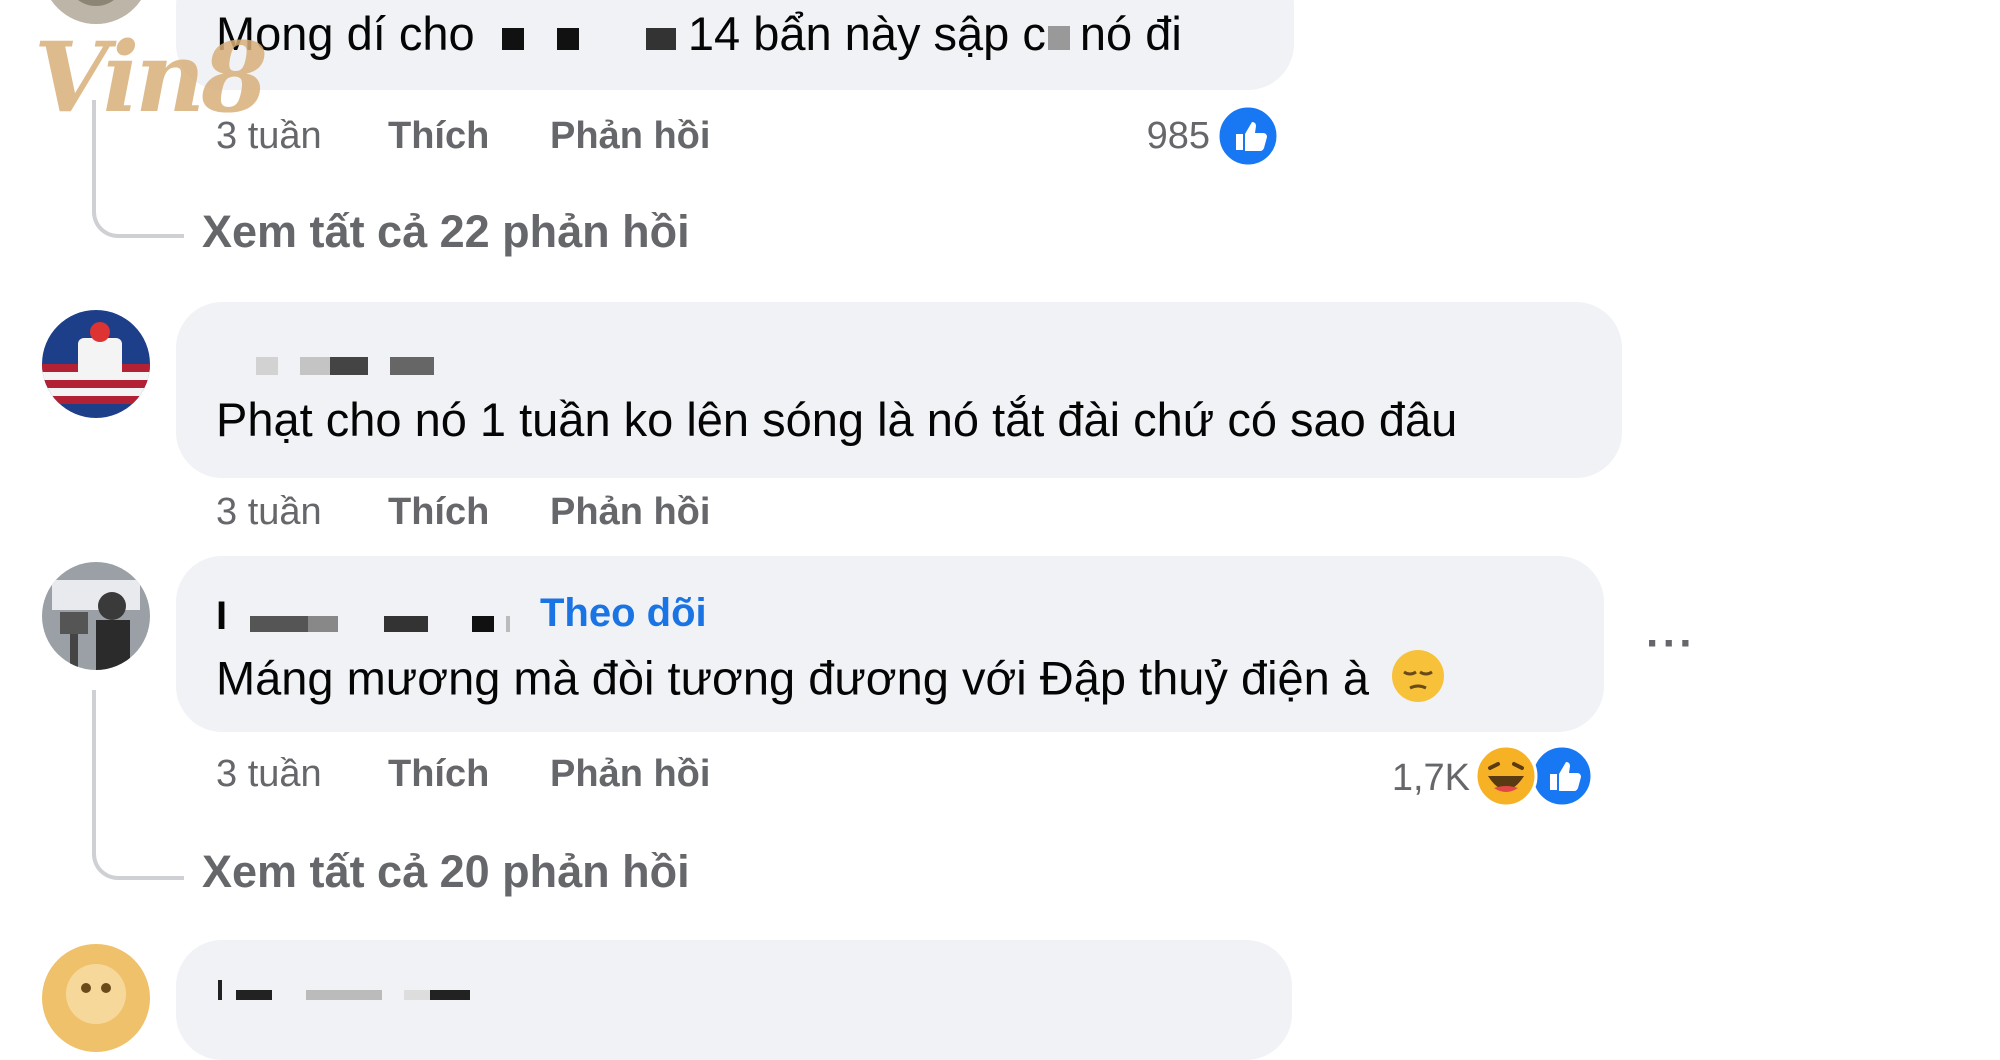  What do you see at coordinates (1506, 778) in the screenshot?
I see `haha-reaction-icon` at bounding box center [1506, 778].